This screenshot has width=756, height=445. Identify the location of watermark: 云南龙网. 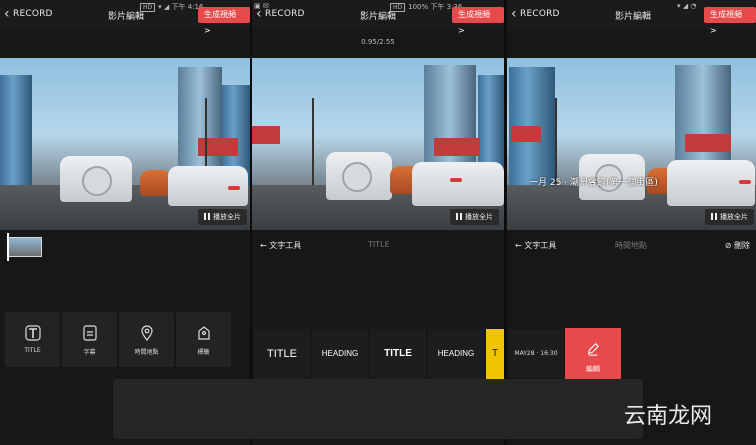
(668, 416).